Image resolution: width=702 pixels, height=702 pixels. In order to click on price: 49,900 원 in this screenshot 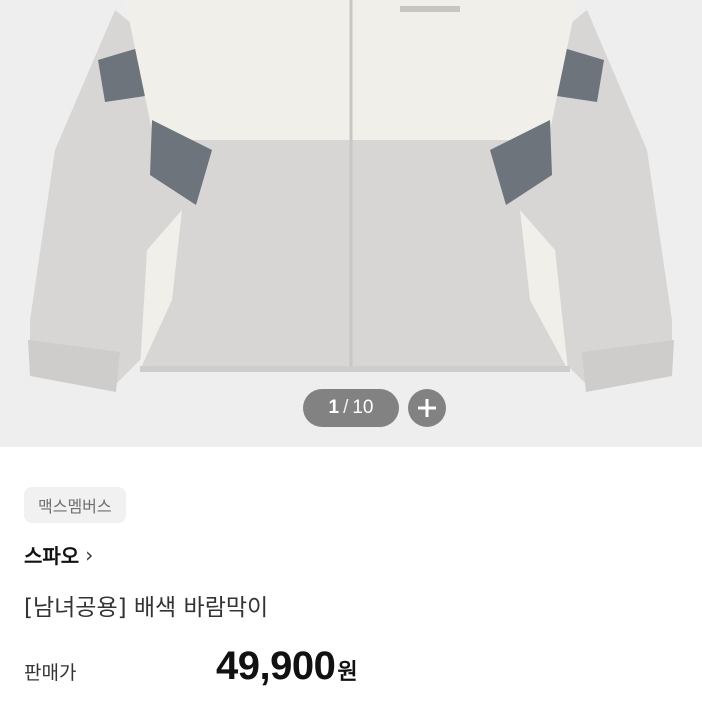, I will do `click(287, 666)`.